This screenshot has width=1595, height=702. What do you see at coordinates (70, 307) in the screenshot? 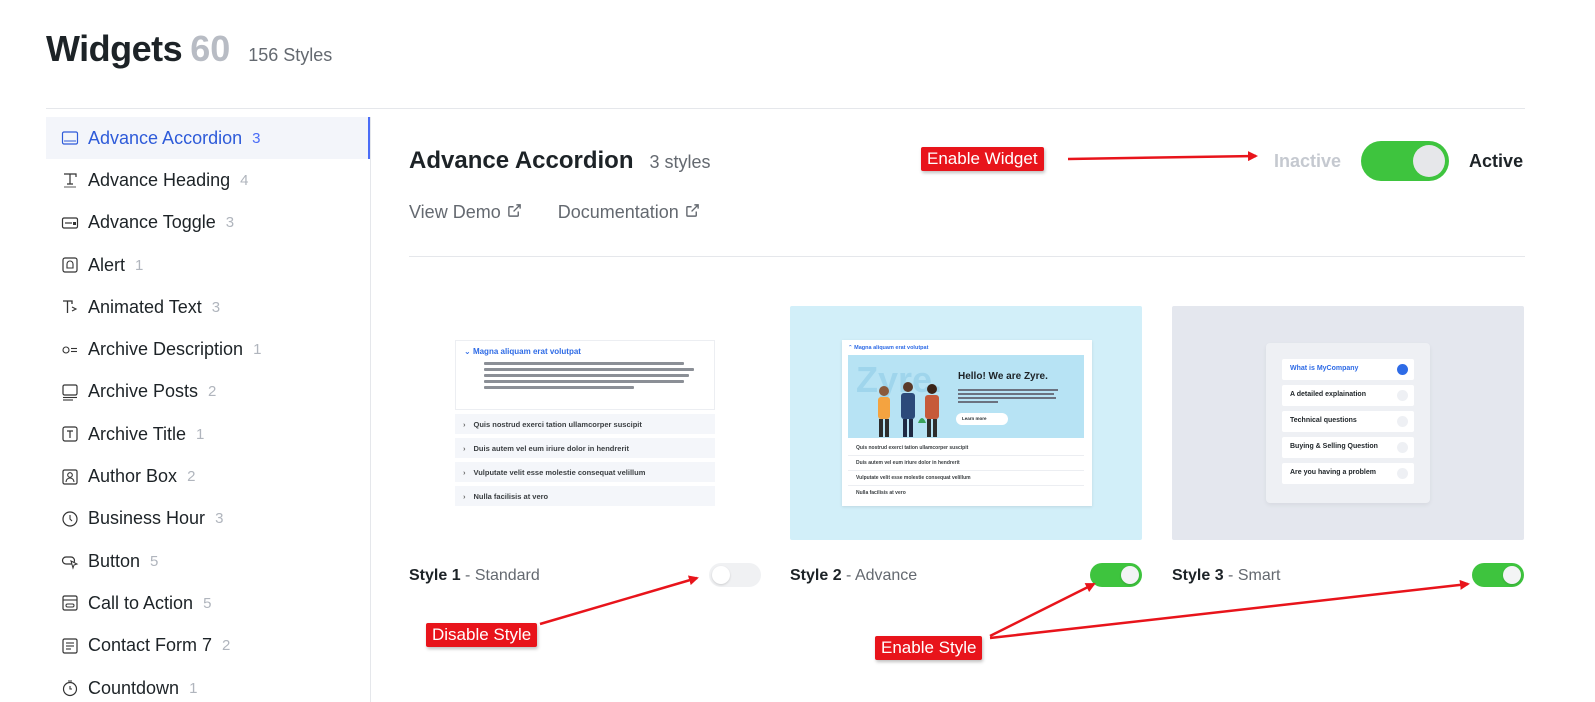
I see `animated-text-icon` at bounding box center [70, 307].